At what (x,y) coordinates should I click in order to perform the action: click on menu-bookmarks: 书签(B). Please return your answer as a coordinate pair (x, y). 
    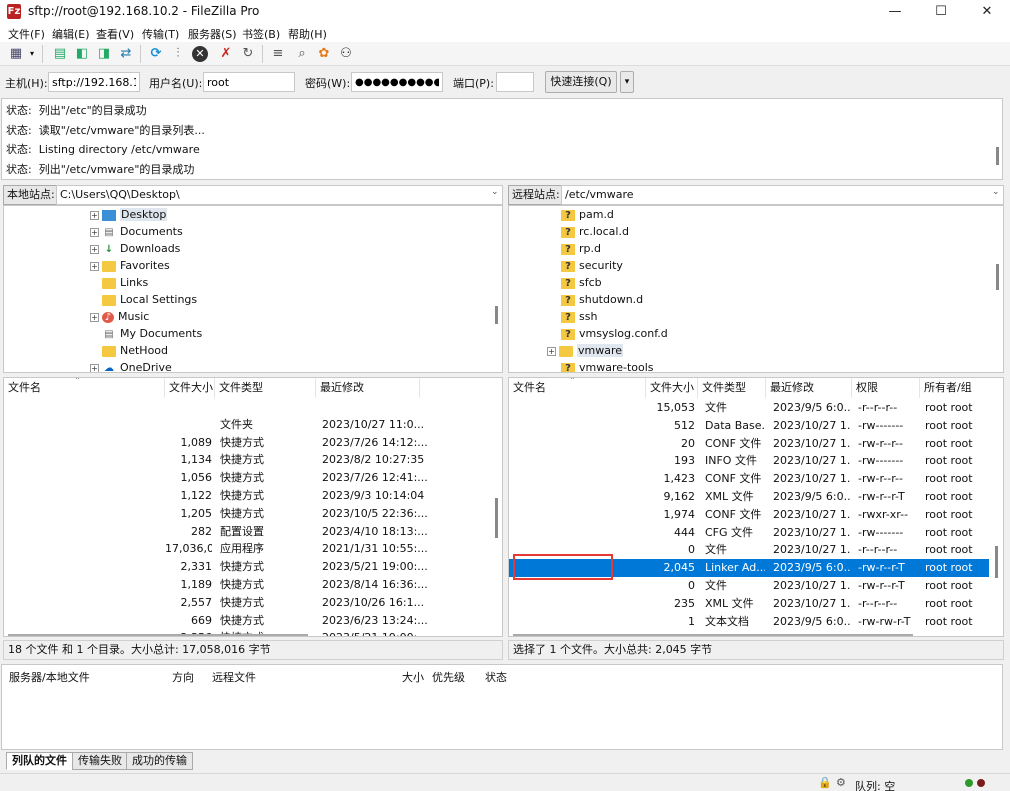
    Looking at the image, I should click on (261, 33).